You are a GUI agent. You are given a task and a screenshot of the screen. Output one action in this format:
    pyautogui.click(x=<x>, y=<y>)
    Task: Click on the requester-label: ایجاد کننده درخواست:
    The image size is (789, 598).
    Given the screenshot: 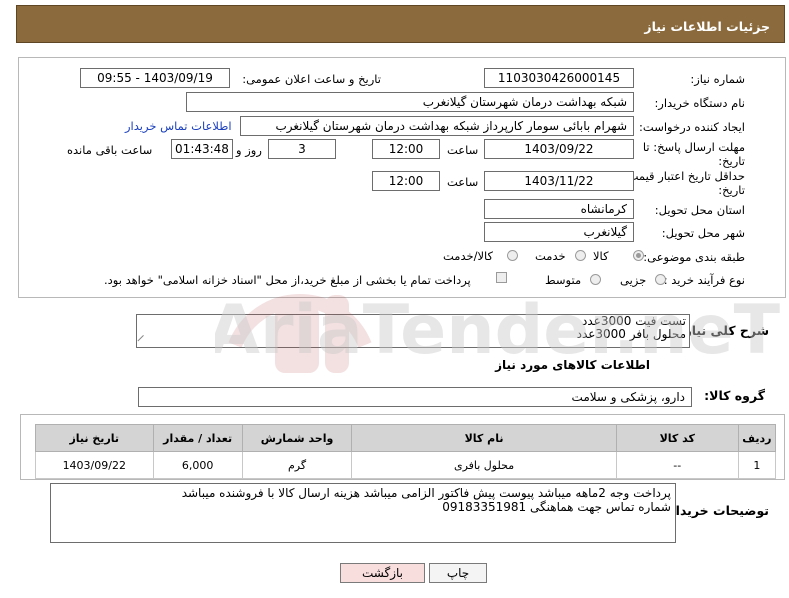 What is the action you would take?
    pyautogui.click(x=692, y=127)
    